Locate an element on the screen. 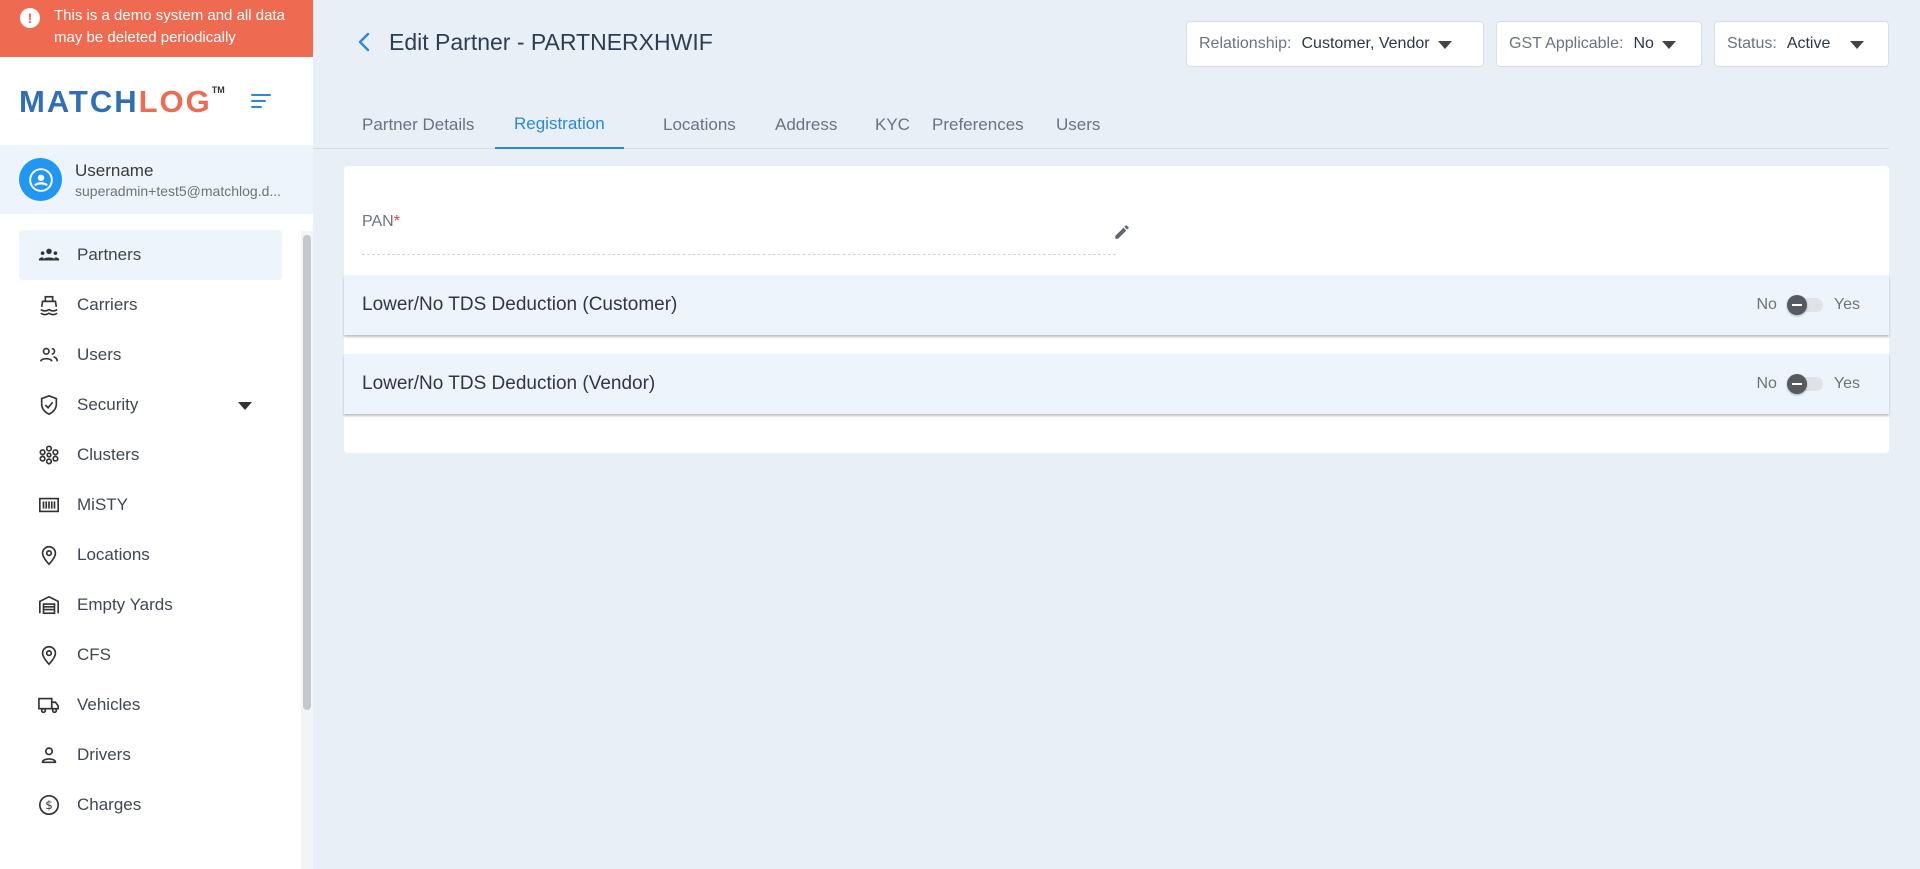  tds-vendor-toggle is located at coordinates (1804, 384).